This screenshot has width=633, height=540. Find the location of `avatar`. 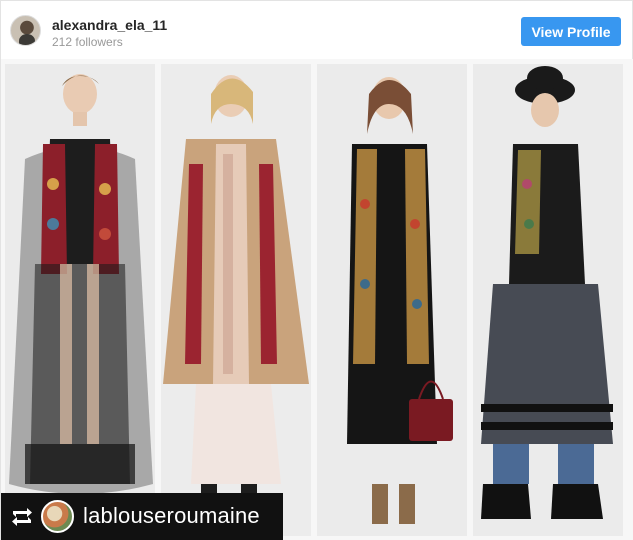

avatar is located at coordinates (25, 30).